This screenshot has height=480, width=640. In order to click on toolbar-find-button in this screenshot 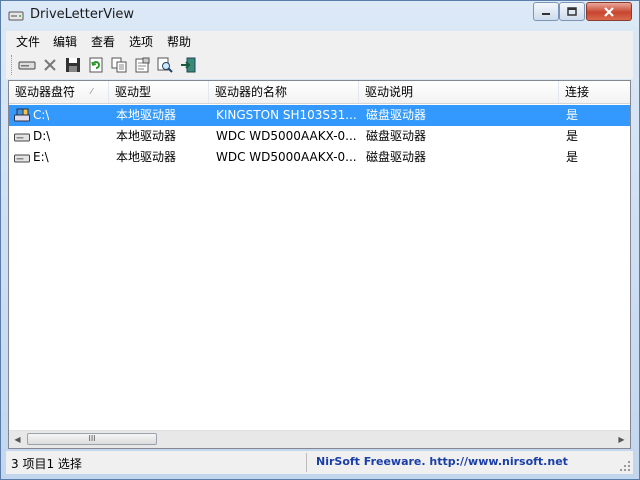, I will do `click(165, 65)`.